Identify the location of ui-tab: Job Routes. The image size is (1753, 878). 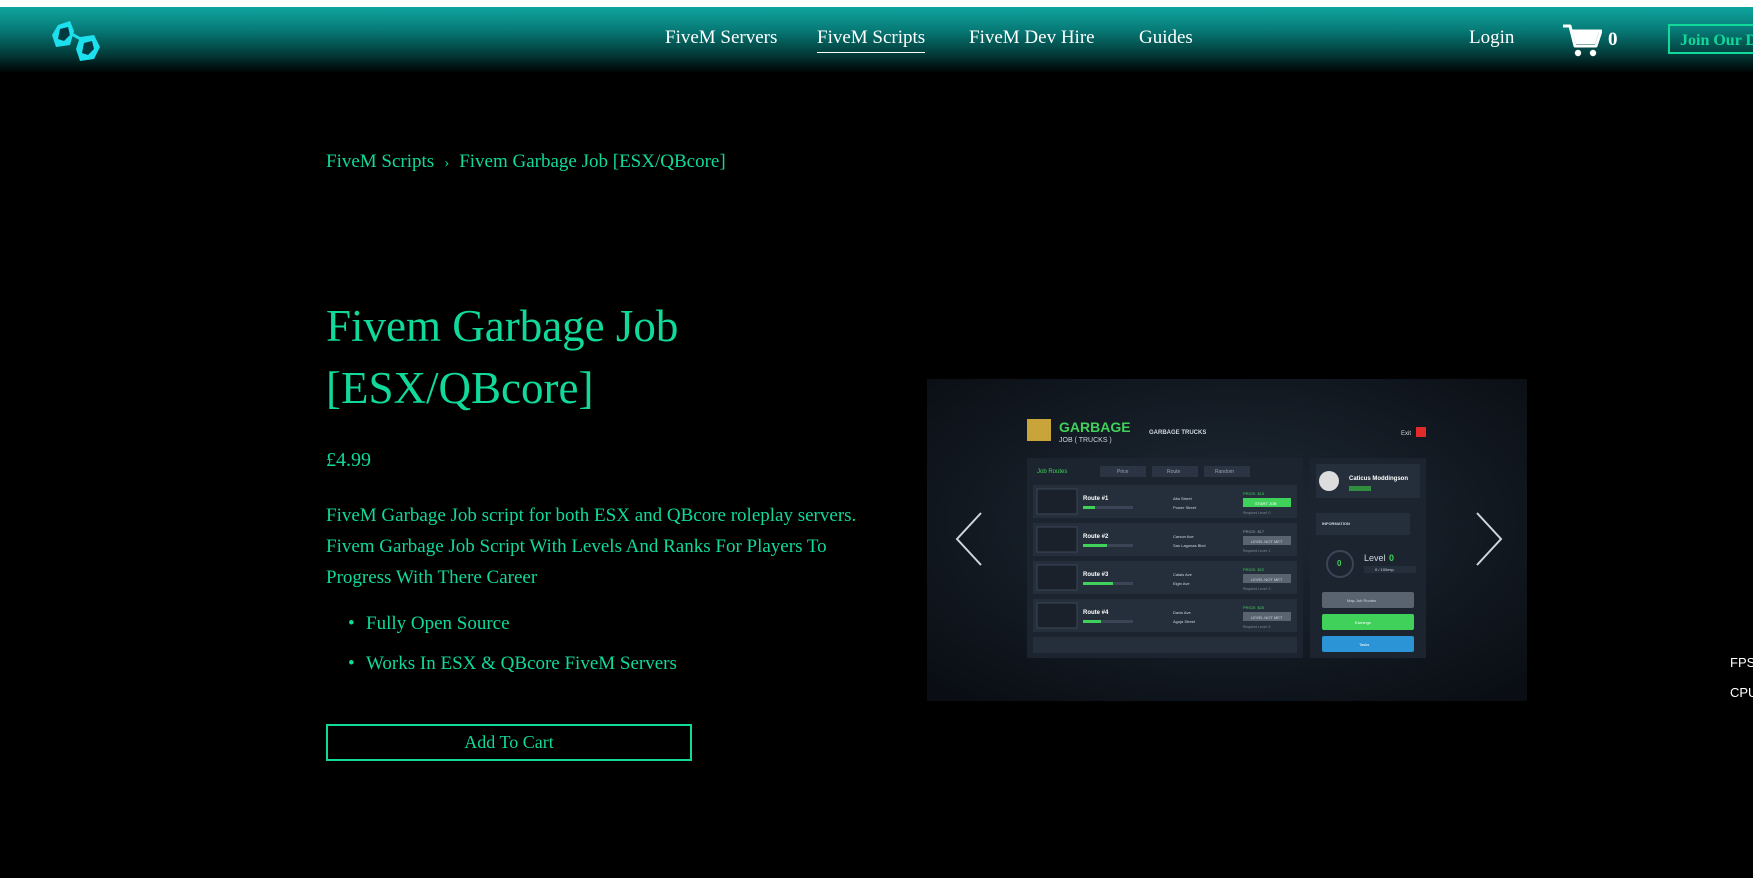
(1052, 472).